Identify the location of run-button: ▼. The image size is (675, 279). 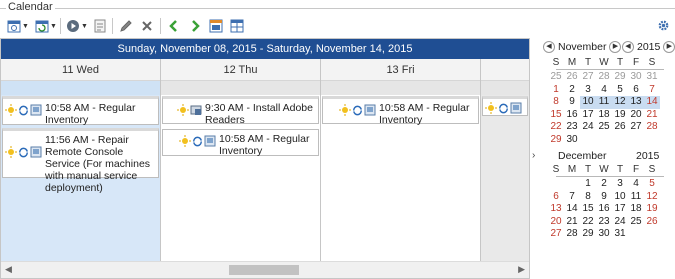
(77, 26).